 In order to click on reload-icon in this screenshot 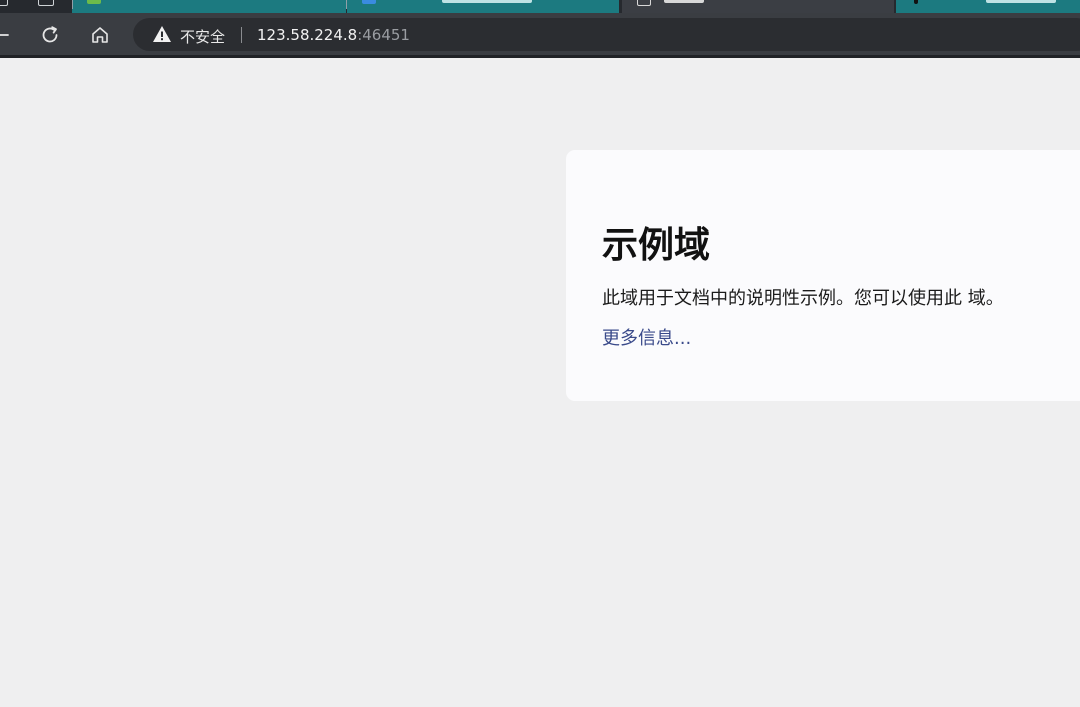, I will do `click(50, 34)`.